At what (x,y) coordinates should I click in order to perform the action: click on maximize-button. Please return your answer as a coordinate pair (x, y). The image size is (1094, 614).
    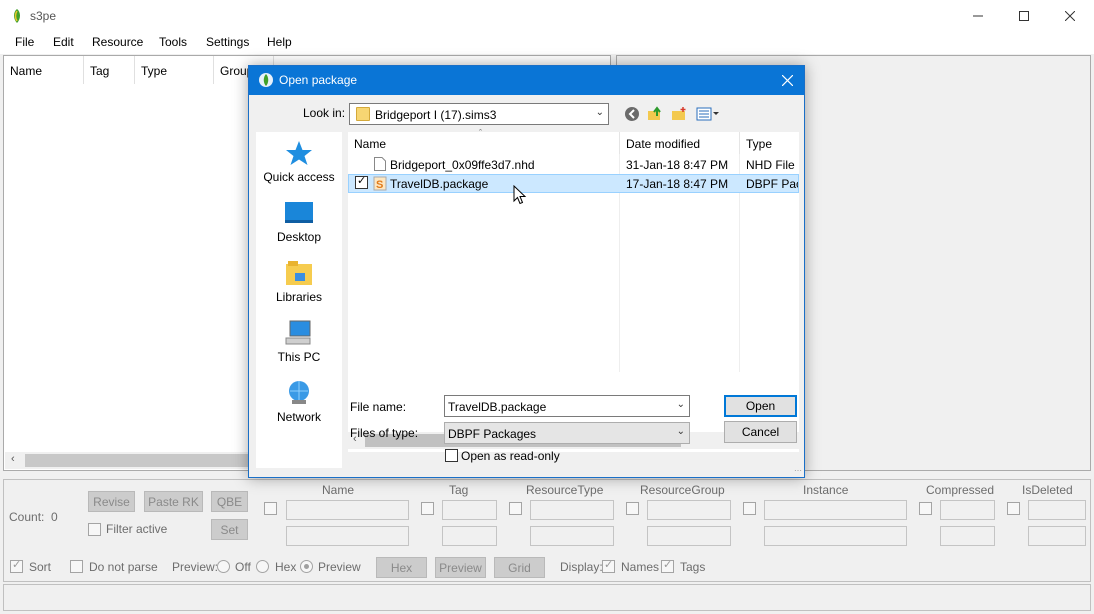
    Looking at the image, I should click on (1024, 15).